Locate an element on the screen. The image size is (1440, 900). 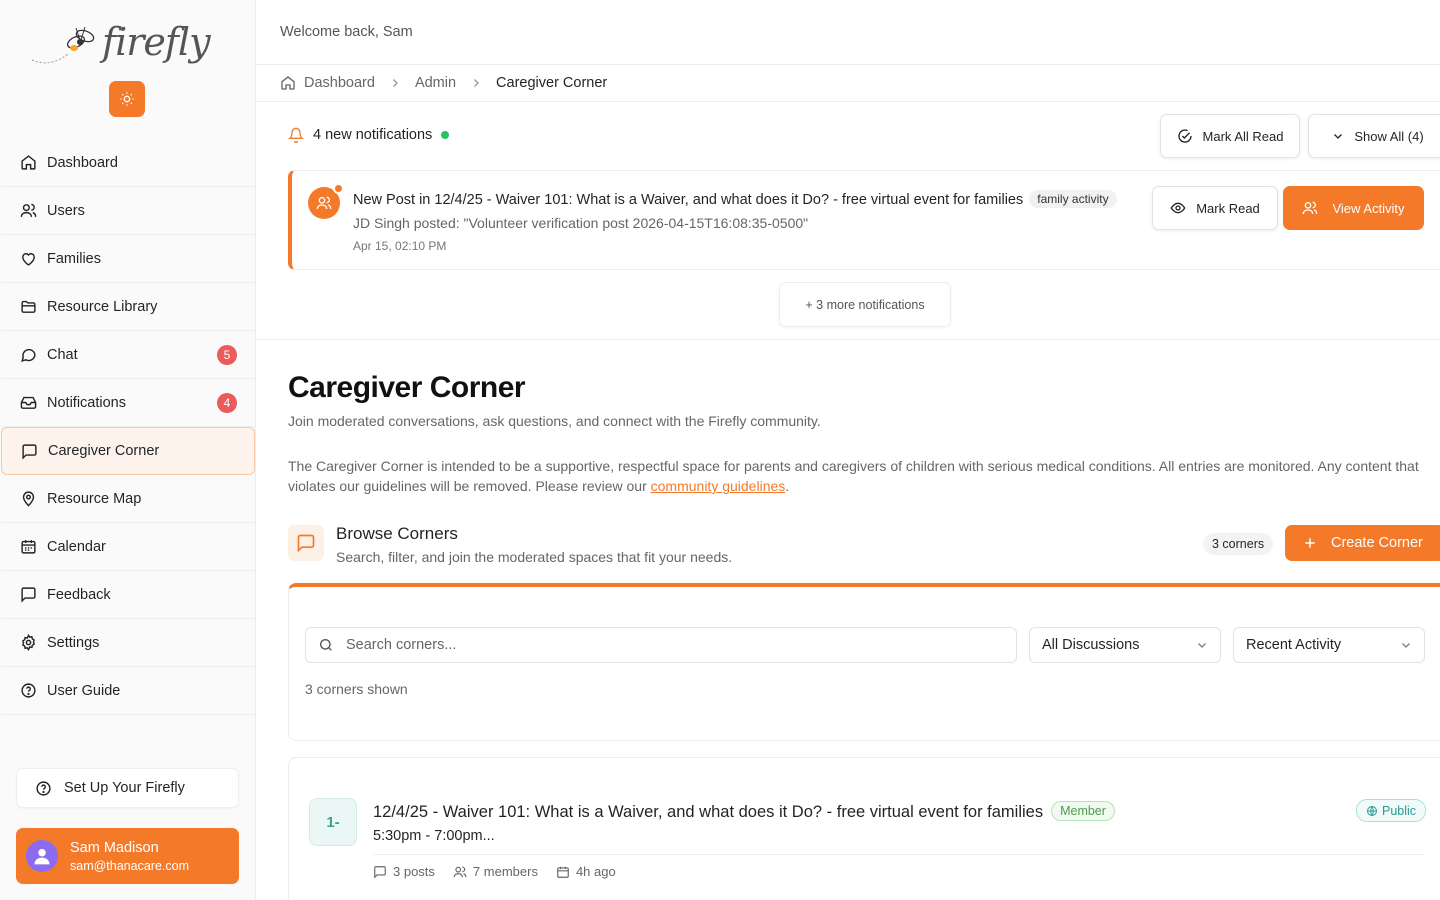
sidebar-item-label: Families is located at coordinates (74, 258).